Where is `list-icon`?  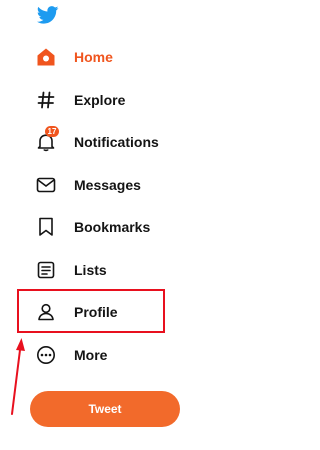
list-icon is located at coordinates (46, 270).